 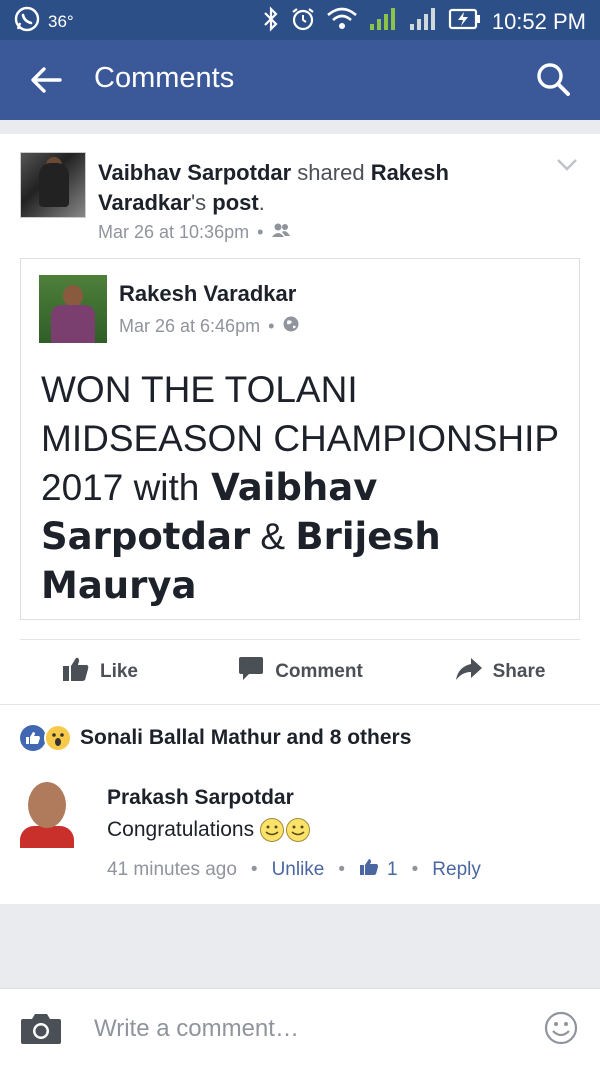 What do you see at coordinates (519, 671) in the screenshot?
I see `share-label: Share` at bounding box center [519, 671].